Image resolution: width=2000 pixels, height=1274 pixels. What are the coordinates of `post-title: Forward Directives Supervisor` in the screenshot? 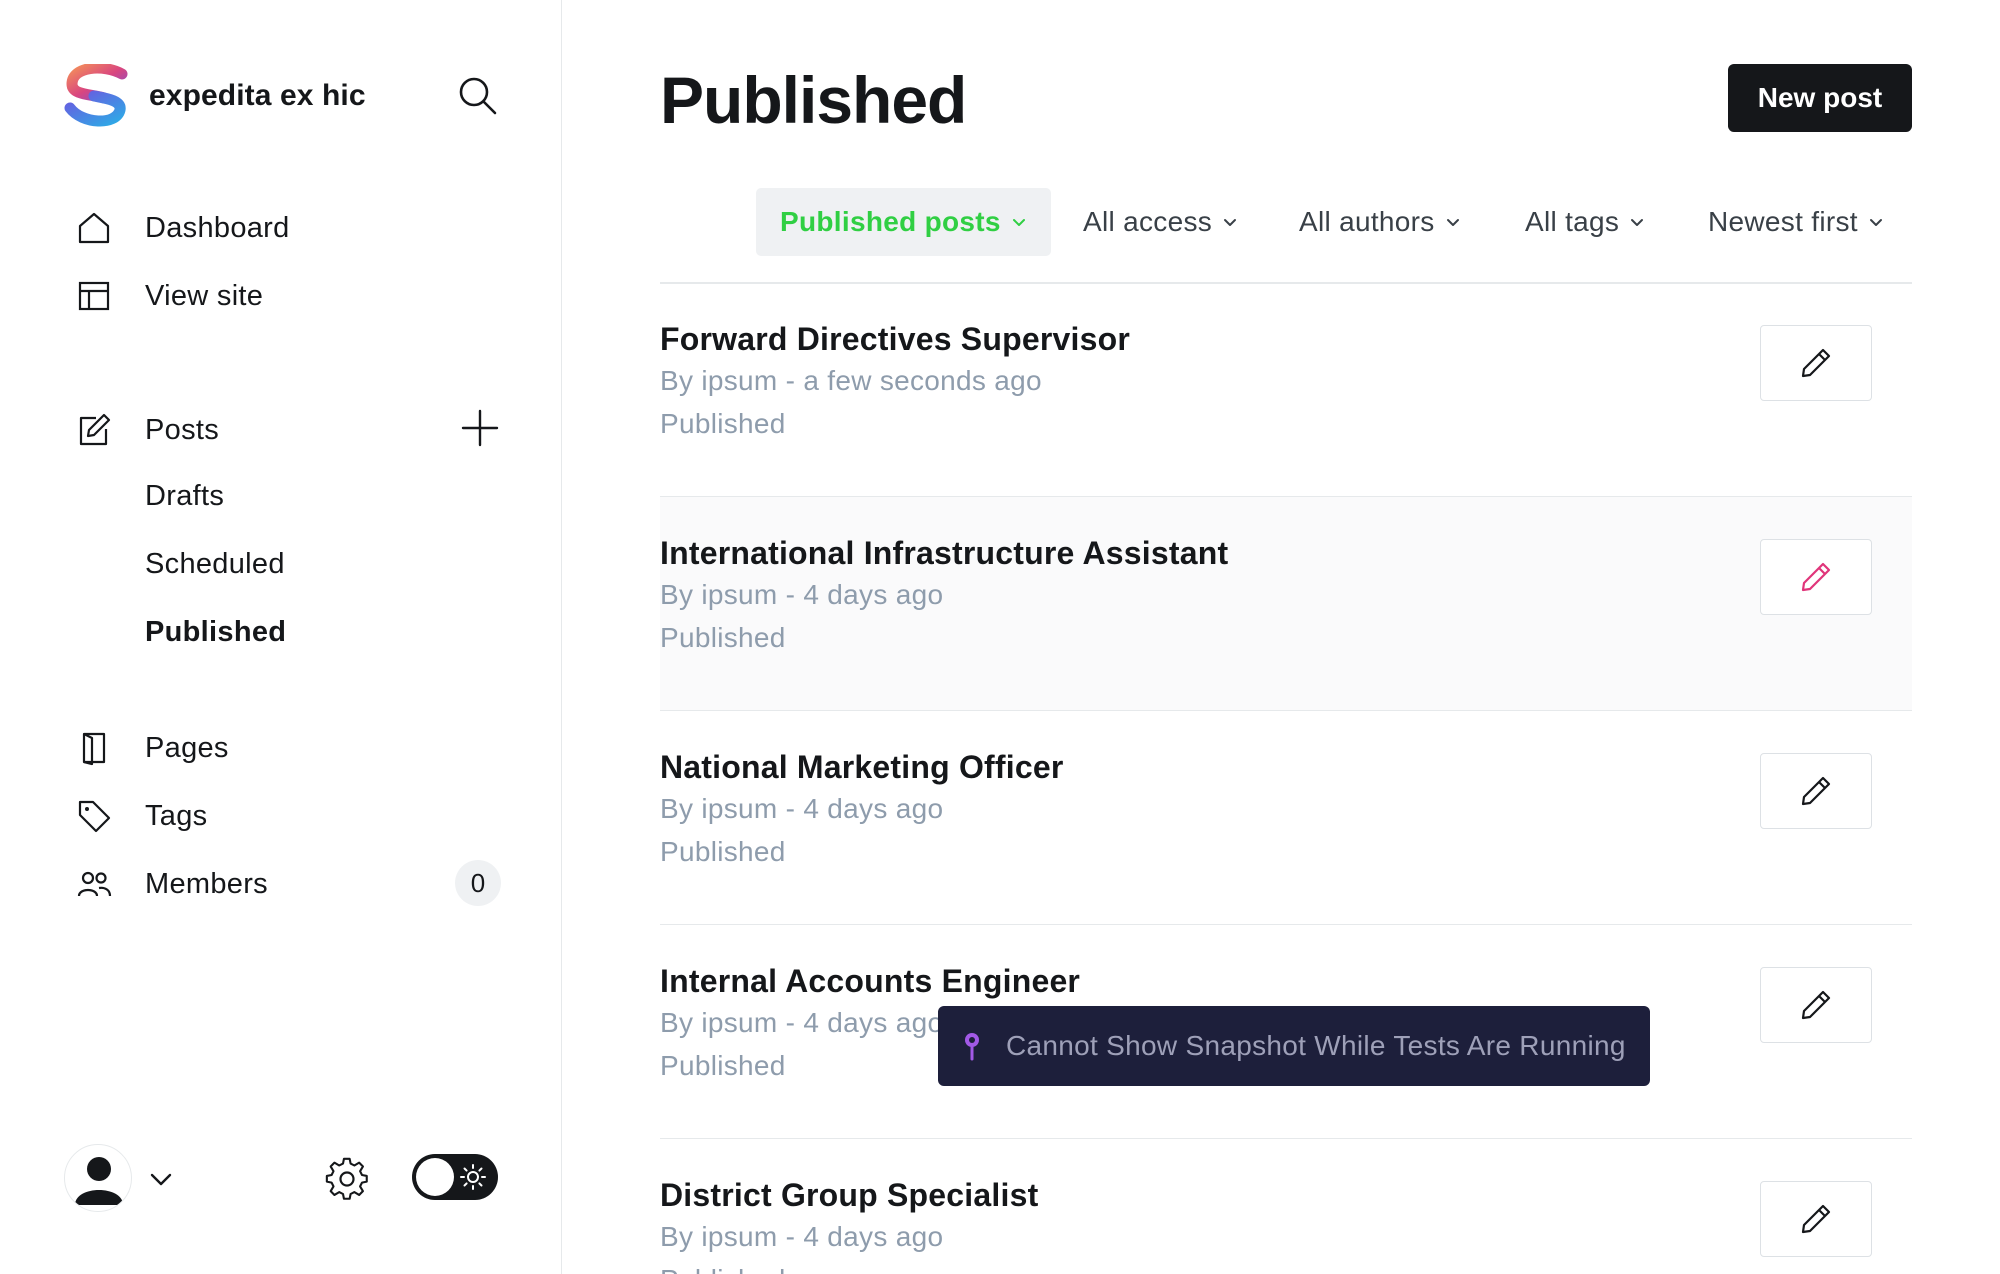 It's located at (895, 339).